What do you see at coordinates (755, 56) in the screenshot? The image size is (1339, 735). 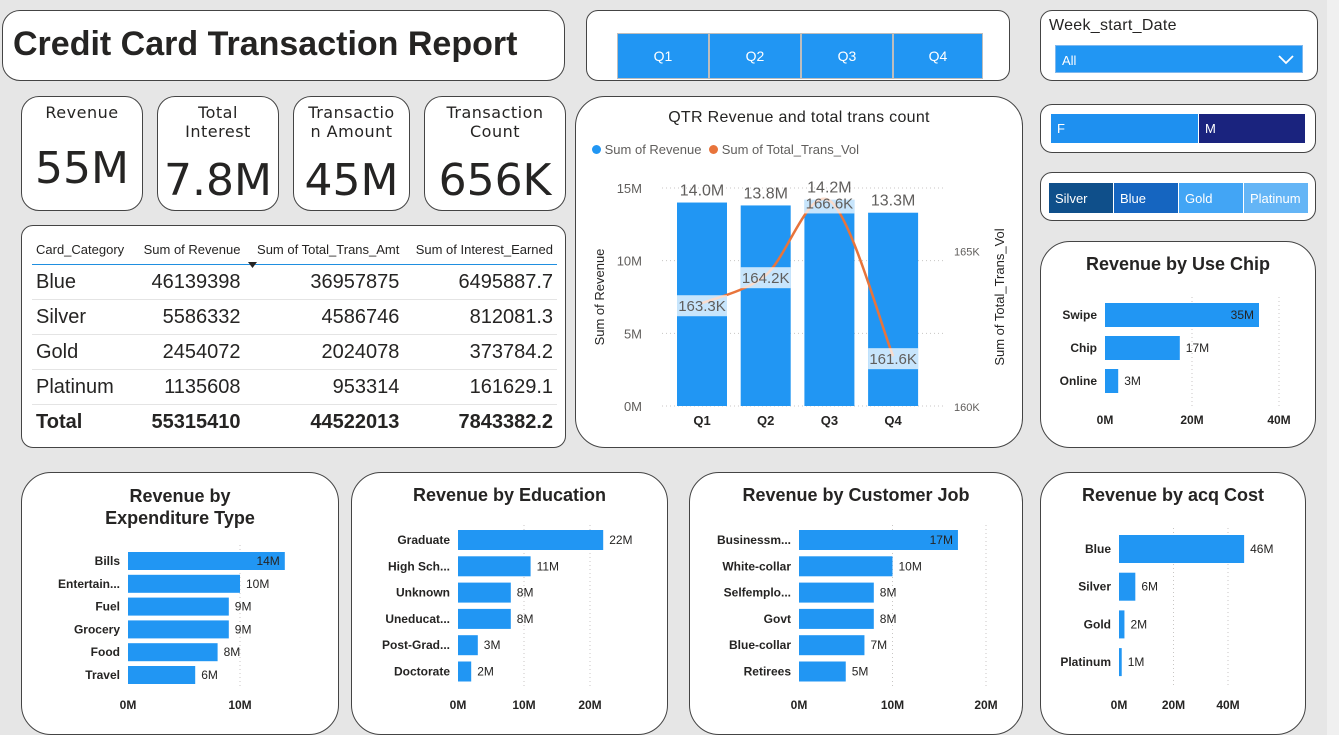 I see `quarter-button-q2: Q2` at bounding box center [755, 56].